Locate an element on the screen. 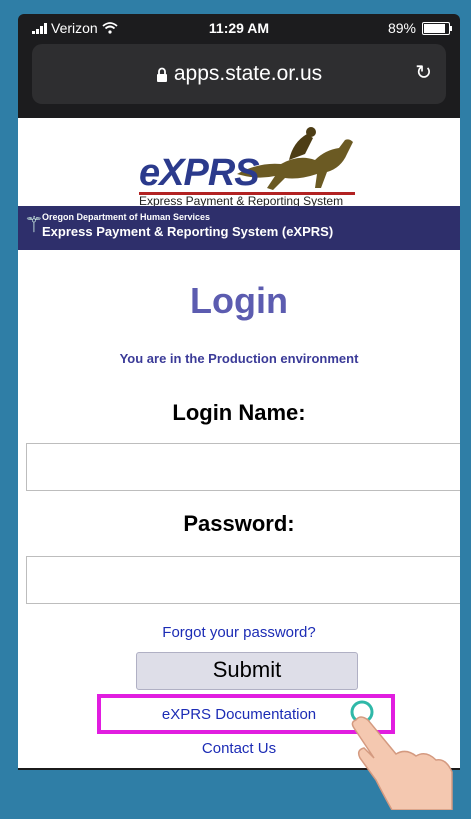  reload-icon: ↻ is located at coordinates (423, 72).